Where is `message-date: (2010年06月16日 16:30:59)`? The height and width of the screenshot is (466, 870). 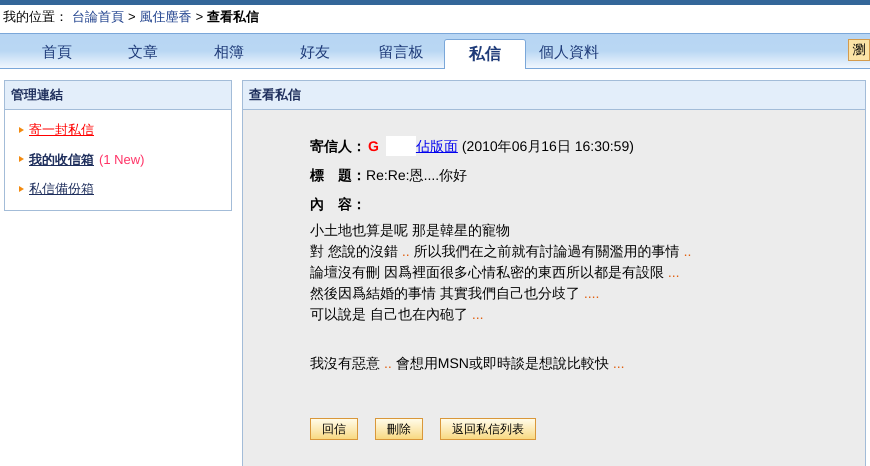 message-date: (2010年06月16日 16:30:59) is located at coordinates (548, 146).